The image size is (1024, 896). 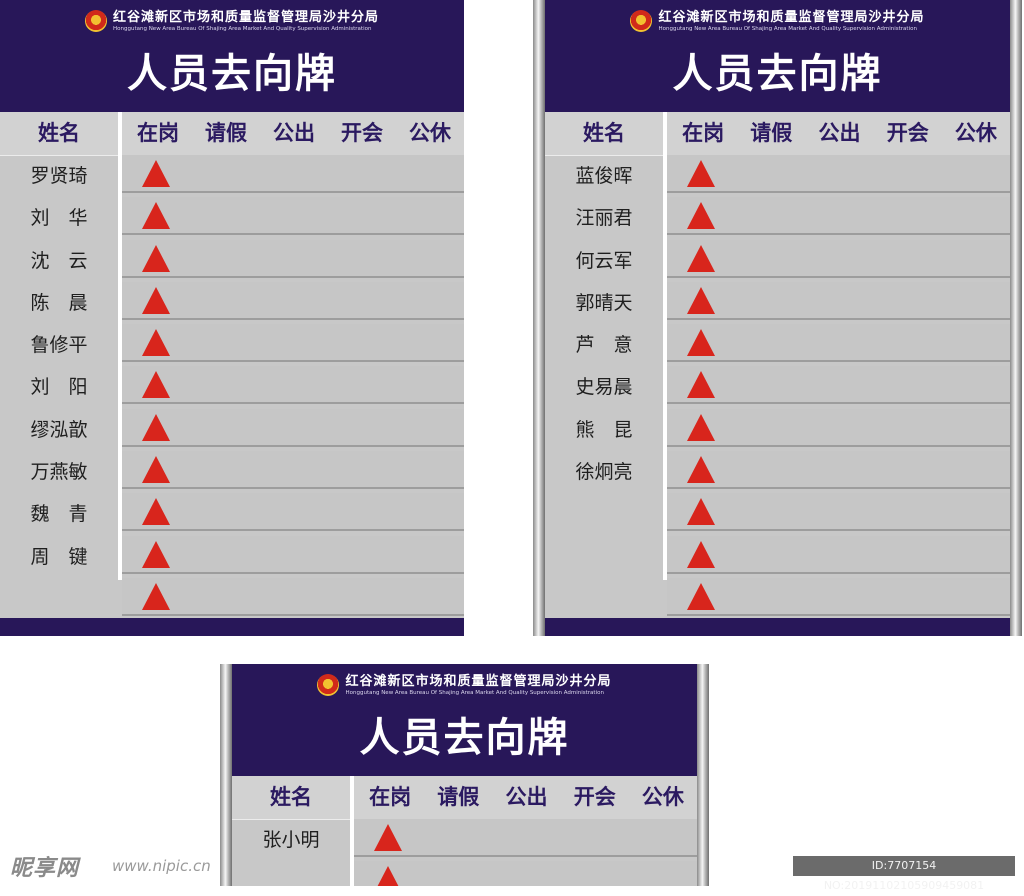 What do you see at coordinates (291, 852) in the screenshot?
I see `name-column: 张小明` at bounding box center [291, 852].